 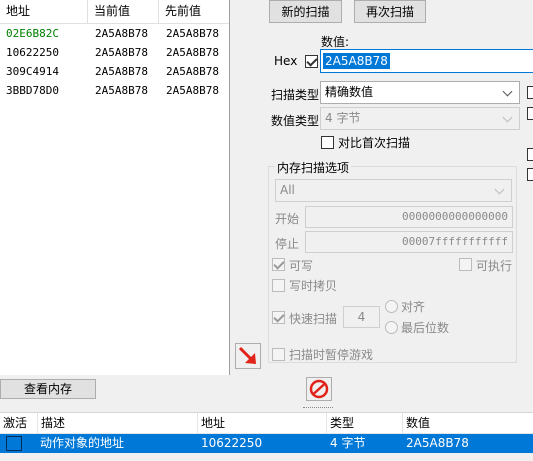 I want to click on arrow-down-right-icon, so click(x=247, y=355).